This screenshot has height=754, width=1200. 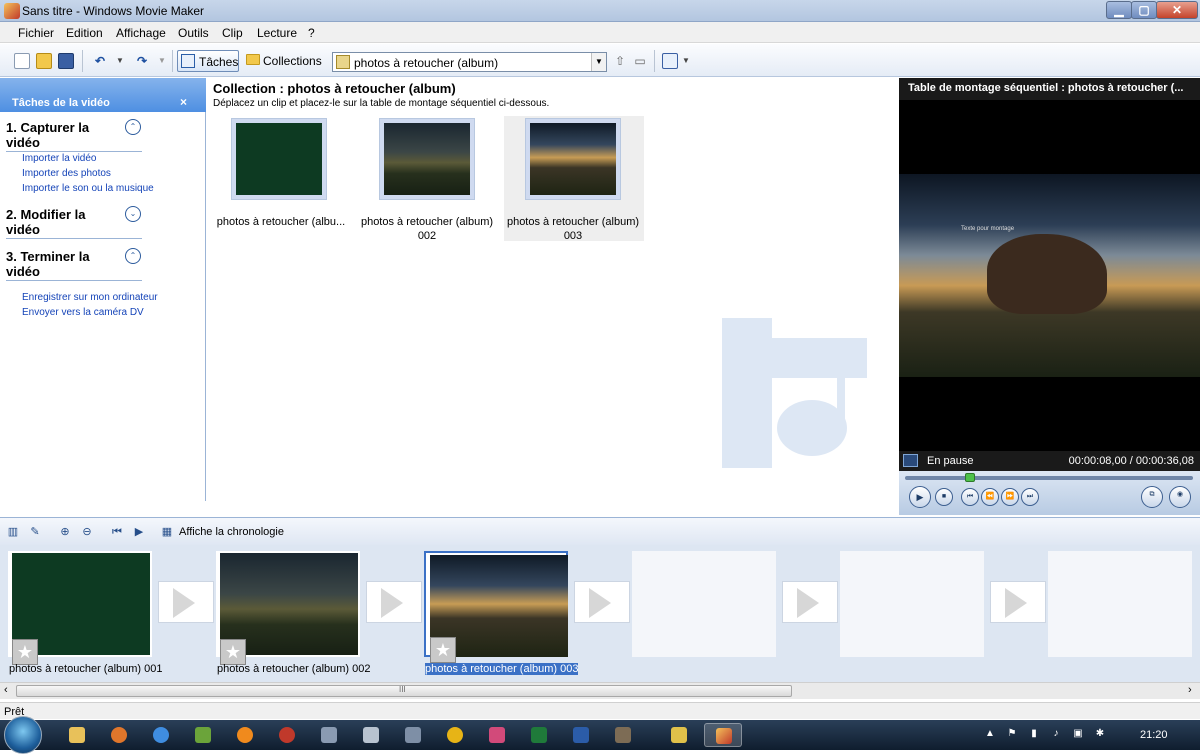 What do you see at coordinates (598, 62) in the screenshot?
I see `chevron-down-icon: ▼` at bounding box center [598, 62].